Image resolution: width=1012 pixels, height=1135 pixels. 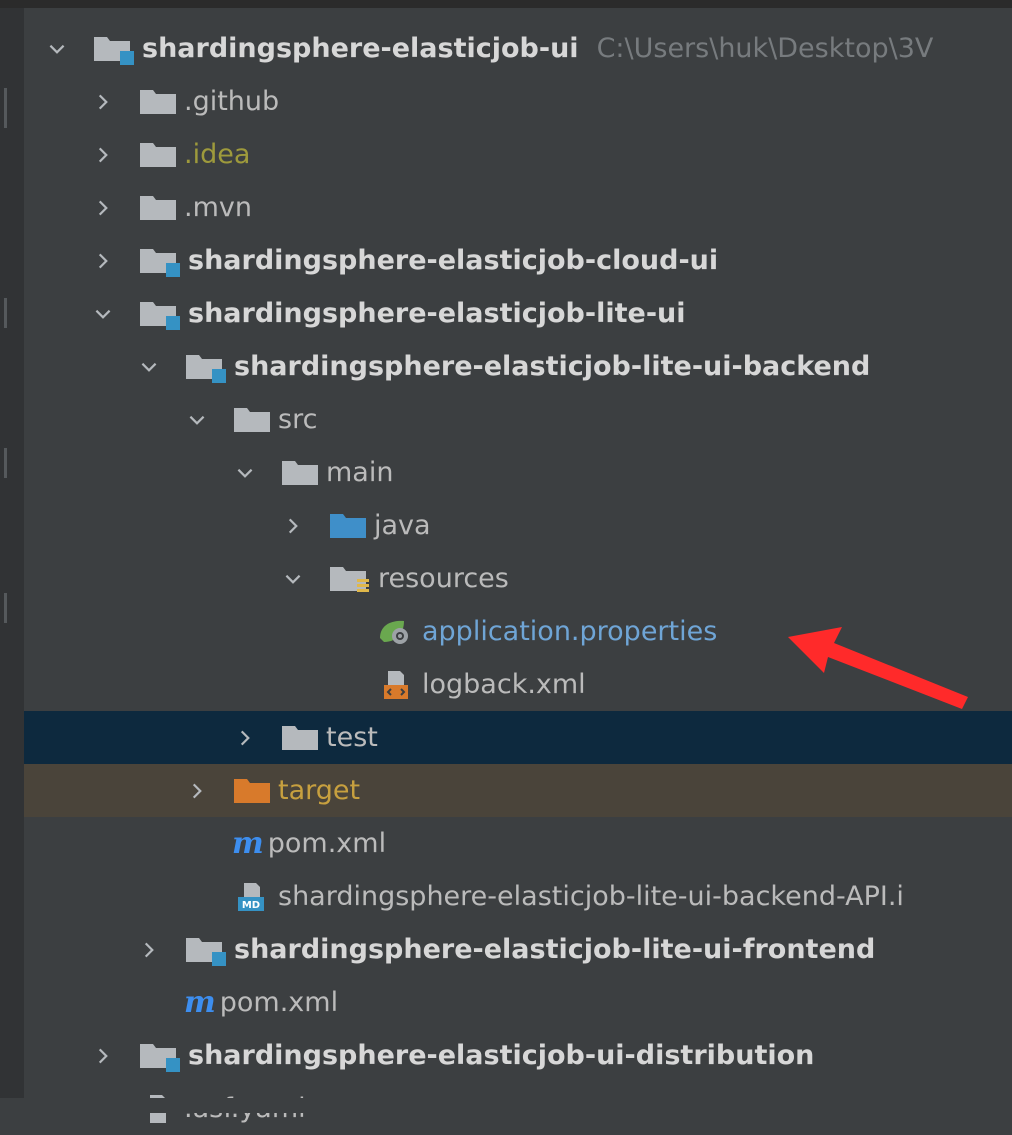 What do you see at coordinates (443, 578) in the screenshot?
I see `tree-node-label: resources` at bounding box center [443, 578].